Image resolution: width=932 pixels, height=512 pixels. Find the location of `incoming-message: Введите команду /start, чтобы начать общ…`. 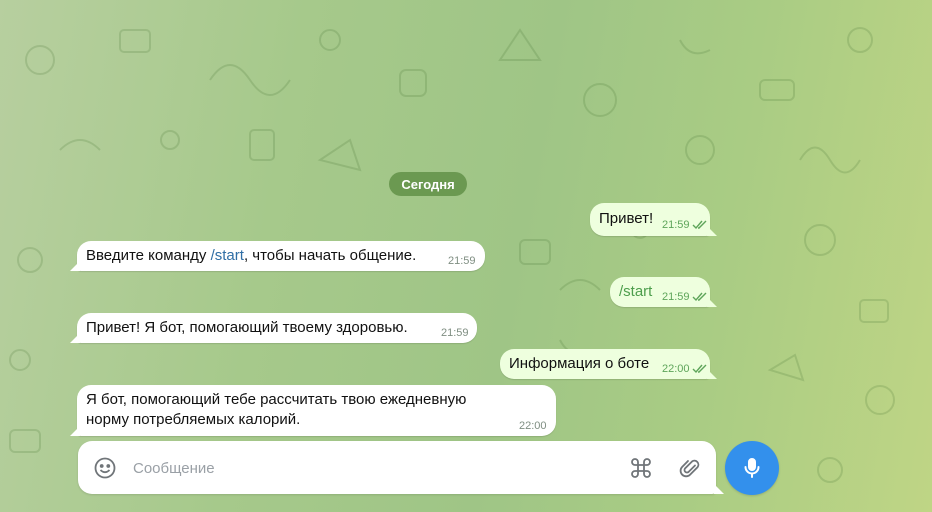

incoming-message: Введите команду /start, чтобы начать общ… is located at coordinates (277, 256).